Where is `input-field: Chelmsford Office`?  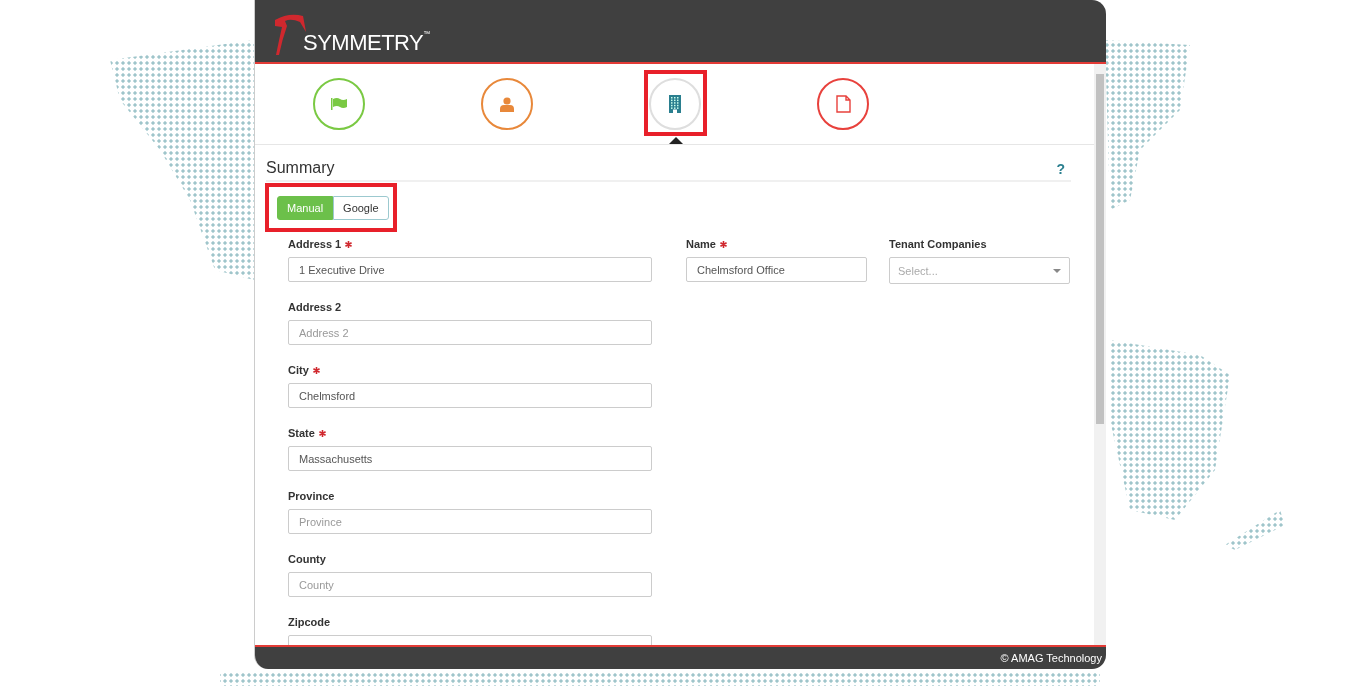 input-field: Chelmsford Office is located at coordinates (776, 269).